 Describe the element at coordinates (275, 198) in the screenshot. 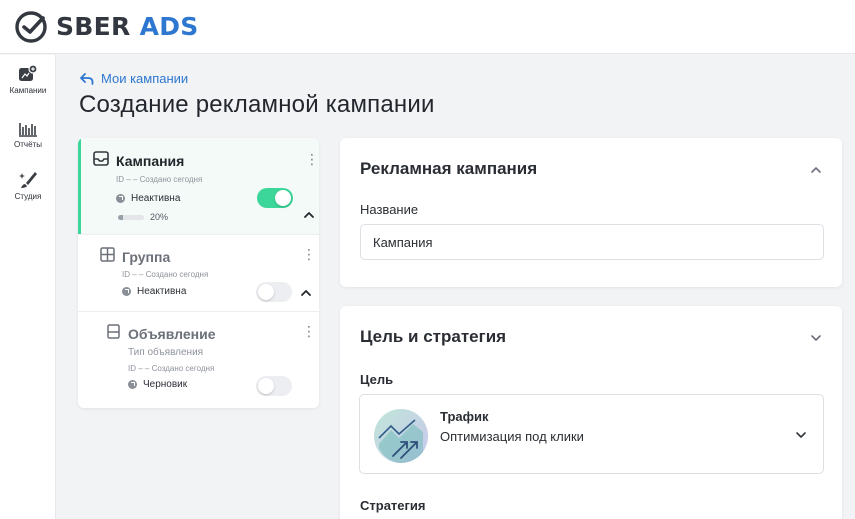

I see `campaign-active-toggle` at that location.